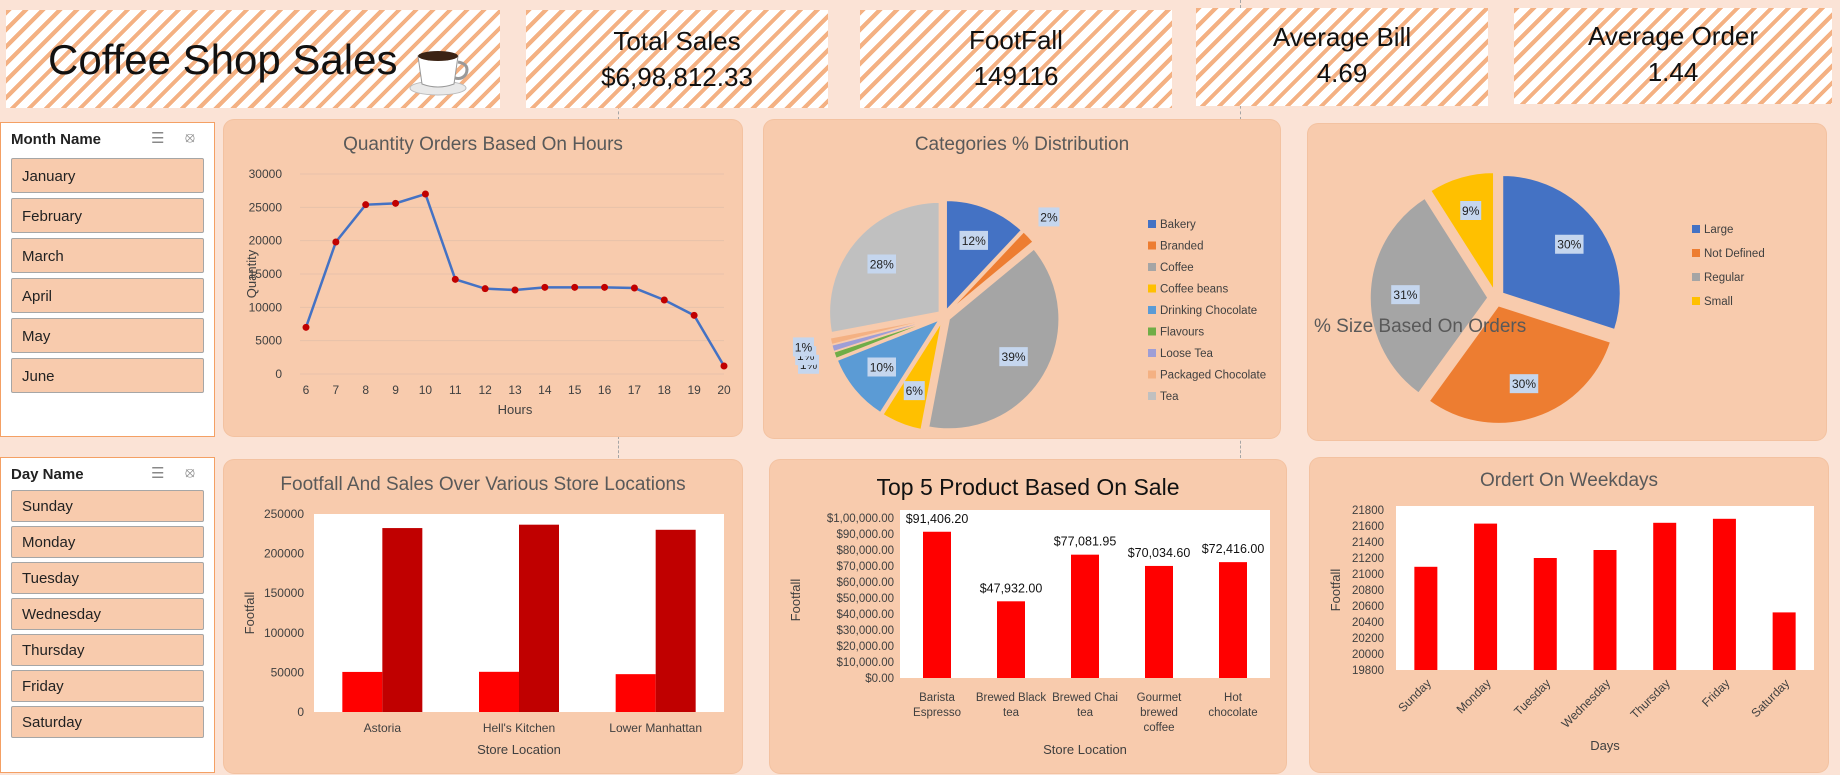  I want to click on x-tick-label: 8, so click(365, 390).